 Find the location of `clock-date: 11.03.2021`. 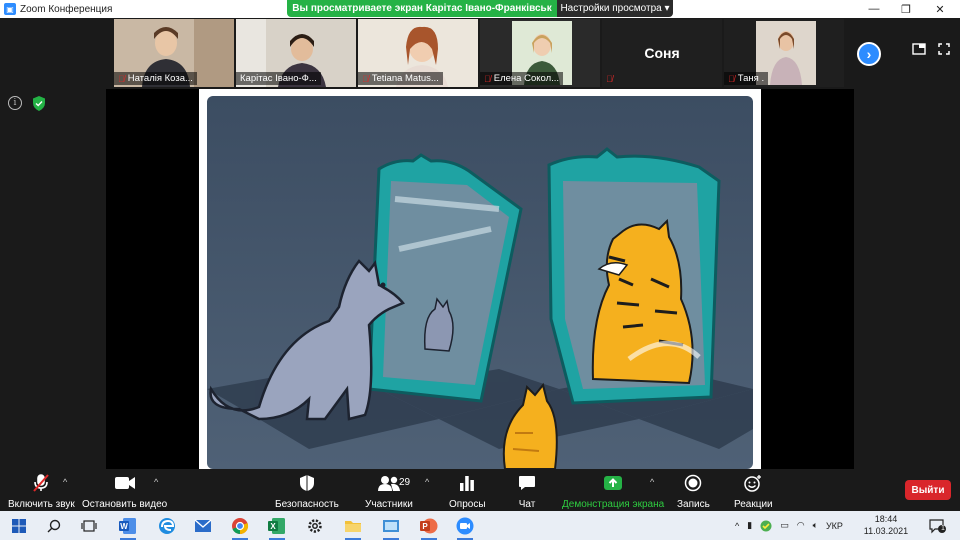

clock-date: 11.03.2021 is located at coordinates (886, 531).